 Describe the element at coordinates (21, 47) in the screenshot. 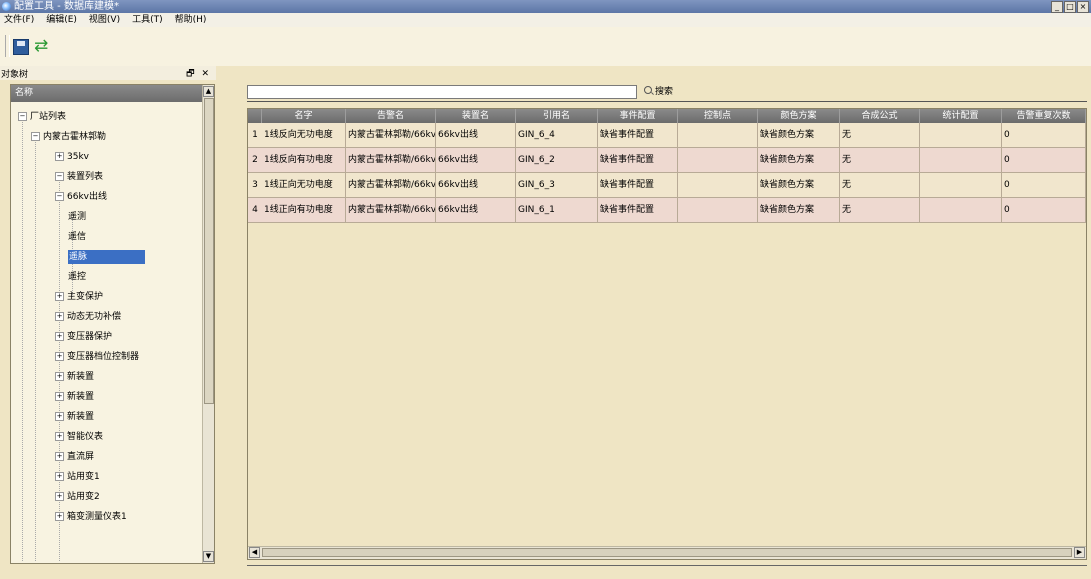

I see `save-icon` at that location.